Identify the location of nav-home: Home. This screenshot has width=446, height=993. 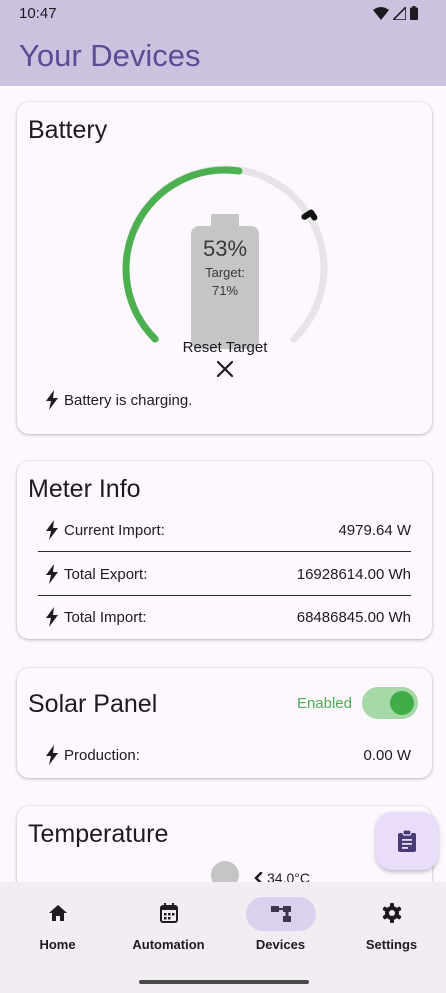
(57, 927).